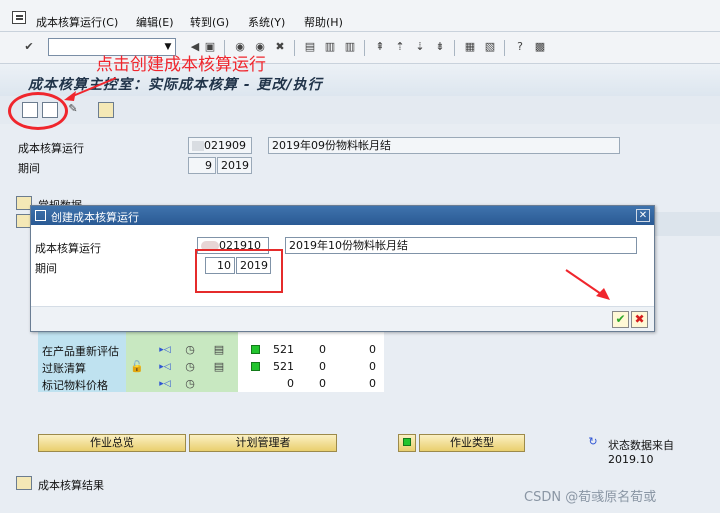  What do you see at coordinates (520, 47) in the screenshot?
I see `help-icon: ?` at bounding box center [520, 47].